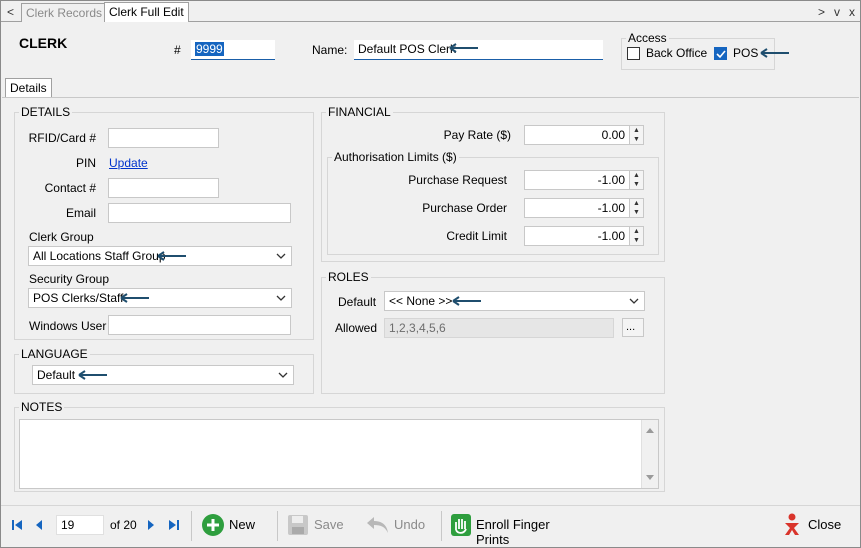  I want to click on credit-limit-spinner: ▲ ▼, so click(636, 236).